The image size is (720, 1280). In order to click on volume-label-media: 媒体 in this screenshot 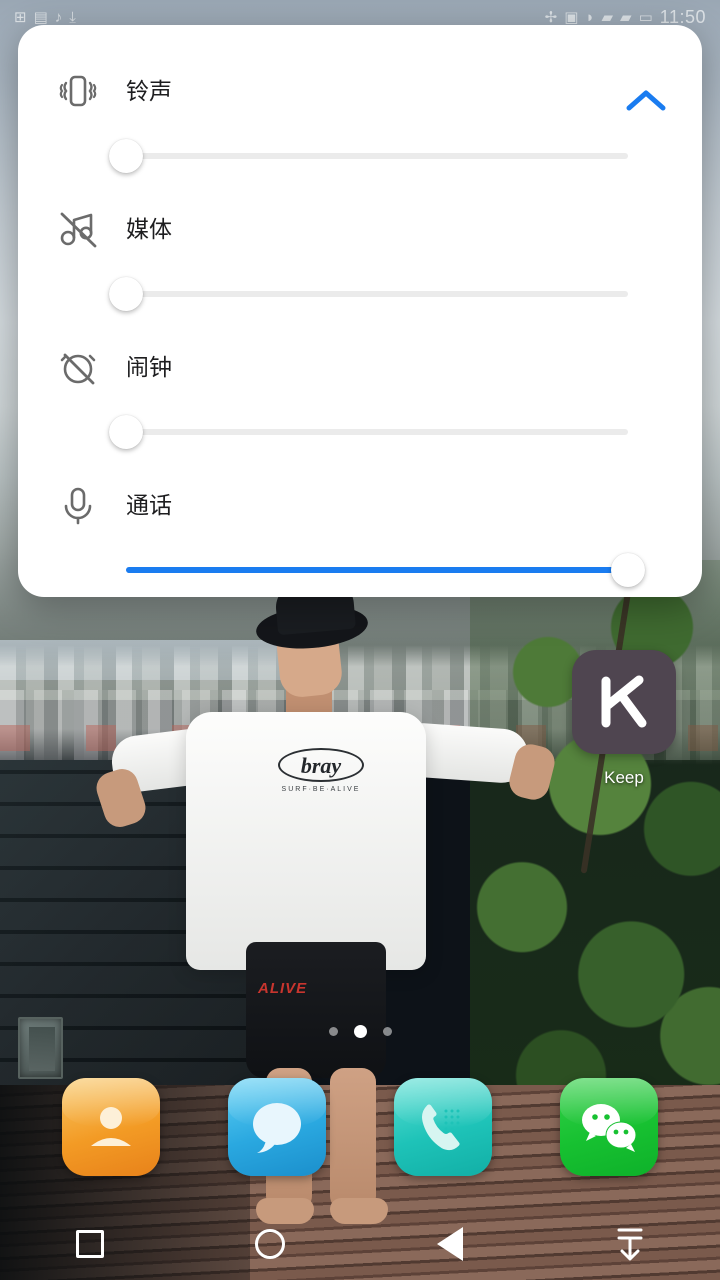, I will do `click(149, 229)`.